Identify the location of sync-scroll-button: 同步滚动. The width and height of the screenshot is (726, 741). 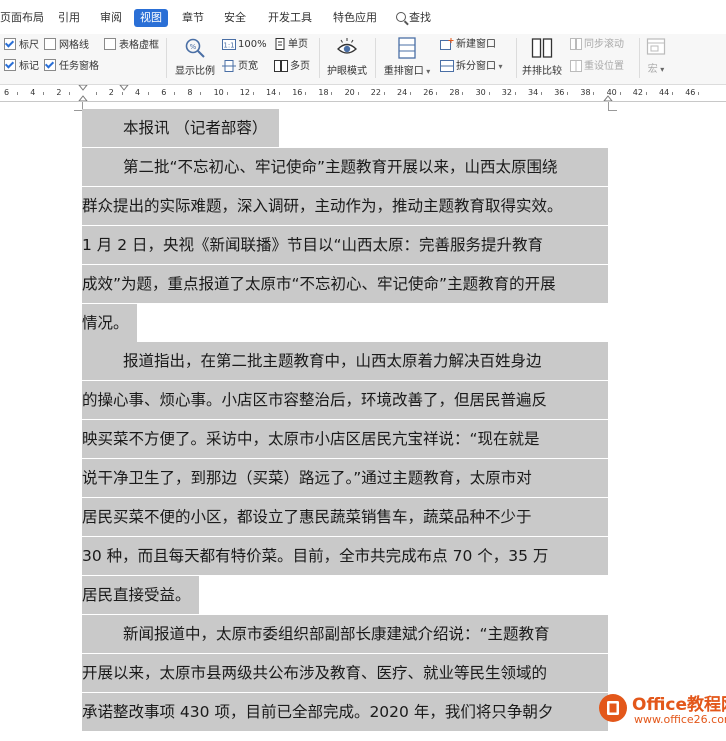
(597, 45).